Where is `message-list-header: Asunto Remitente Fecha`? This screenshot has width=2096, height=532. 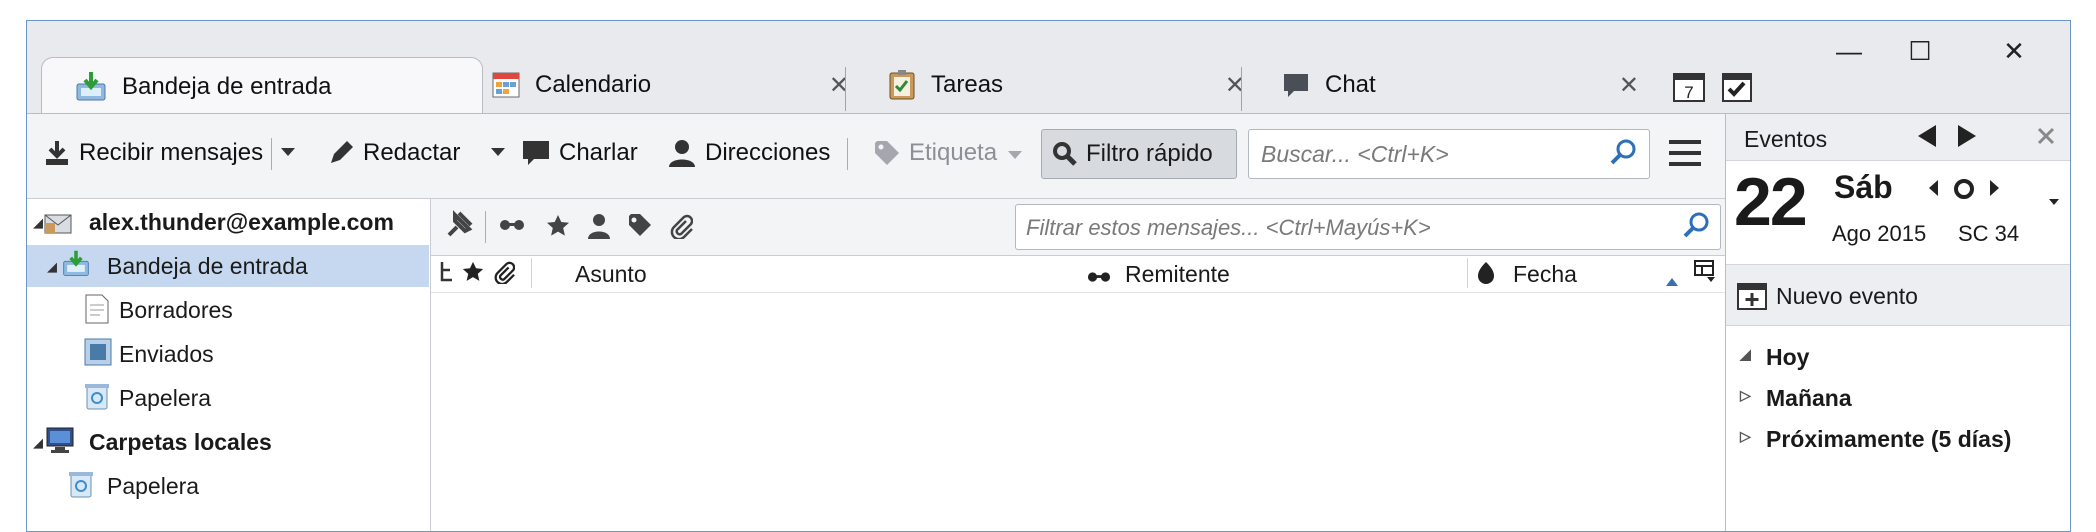 message-list-header: Asunto Remitente Fecha is located at coordinates (1078, 274).